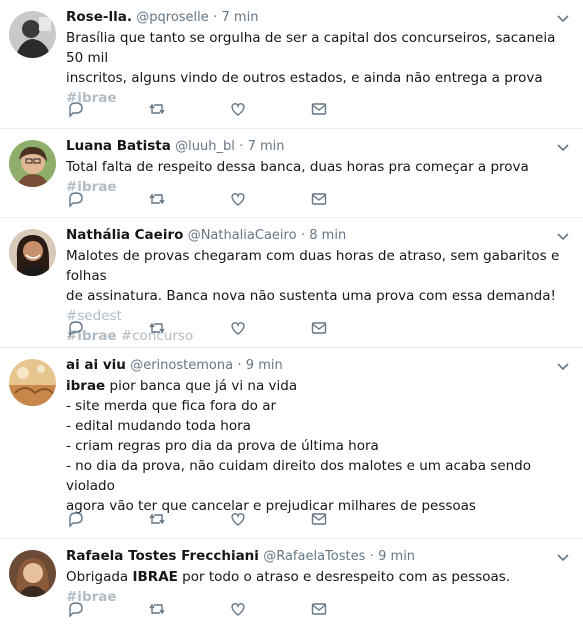  Describe the element at coordinates (201, 386) in the screenshot. I see `tweet-line: pior banca que já vi na vida` at that location.